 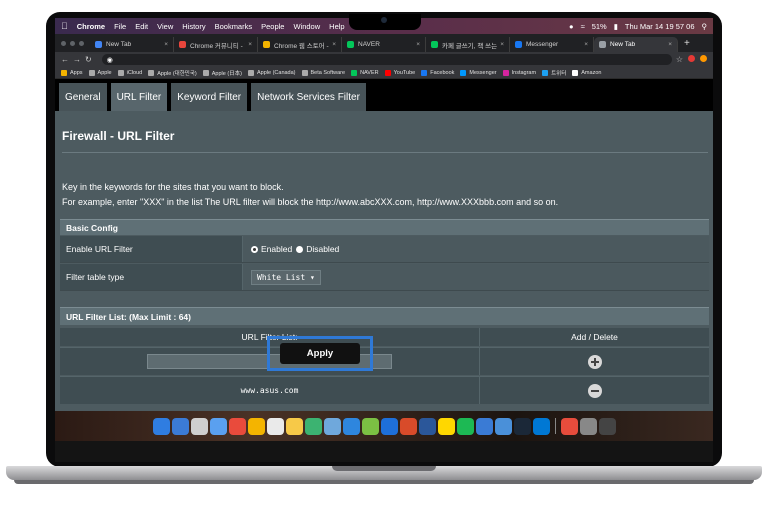 I want to click on enabled-label: Enabled, so click(x=276, y=249).